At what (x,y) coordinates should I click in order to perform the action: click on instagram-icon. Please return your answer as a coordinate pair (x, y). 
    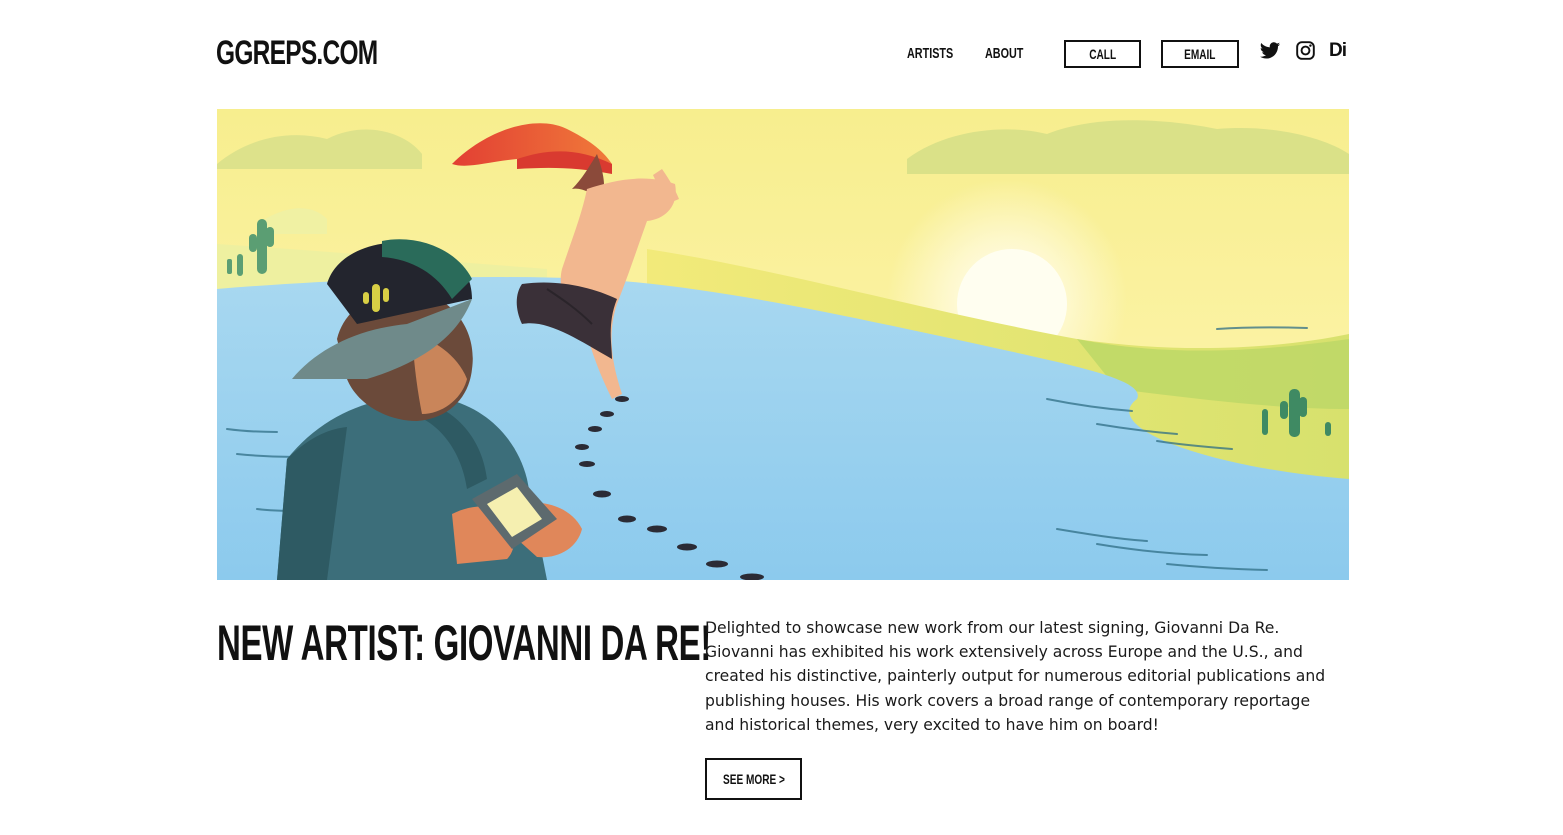
    Looking at the image, I should click on (1306, 51).